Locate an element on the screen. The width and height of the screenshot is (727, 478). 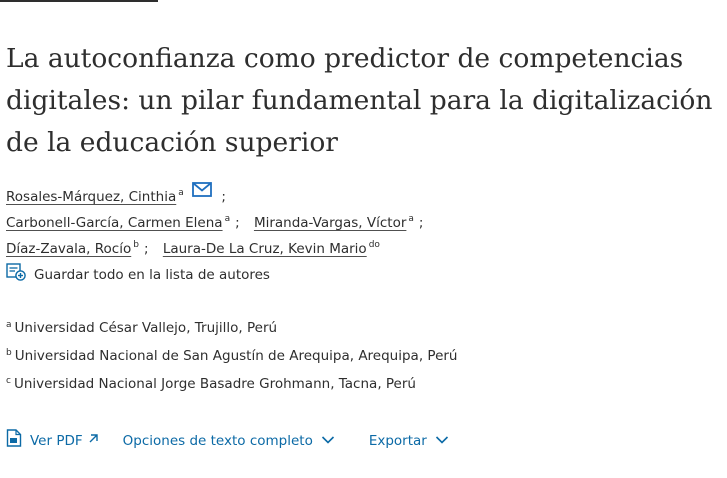
author-line-1: Rosales-Márquez, Cinthia a ; is located at coordinates (362, 193).